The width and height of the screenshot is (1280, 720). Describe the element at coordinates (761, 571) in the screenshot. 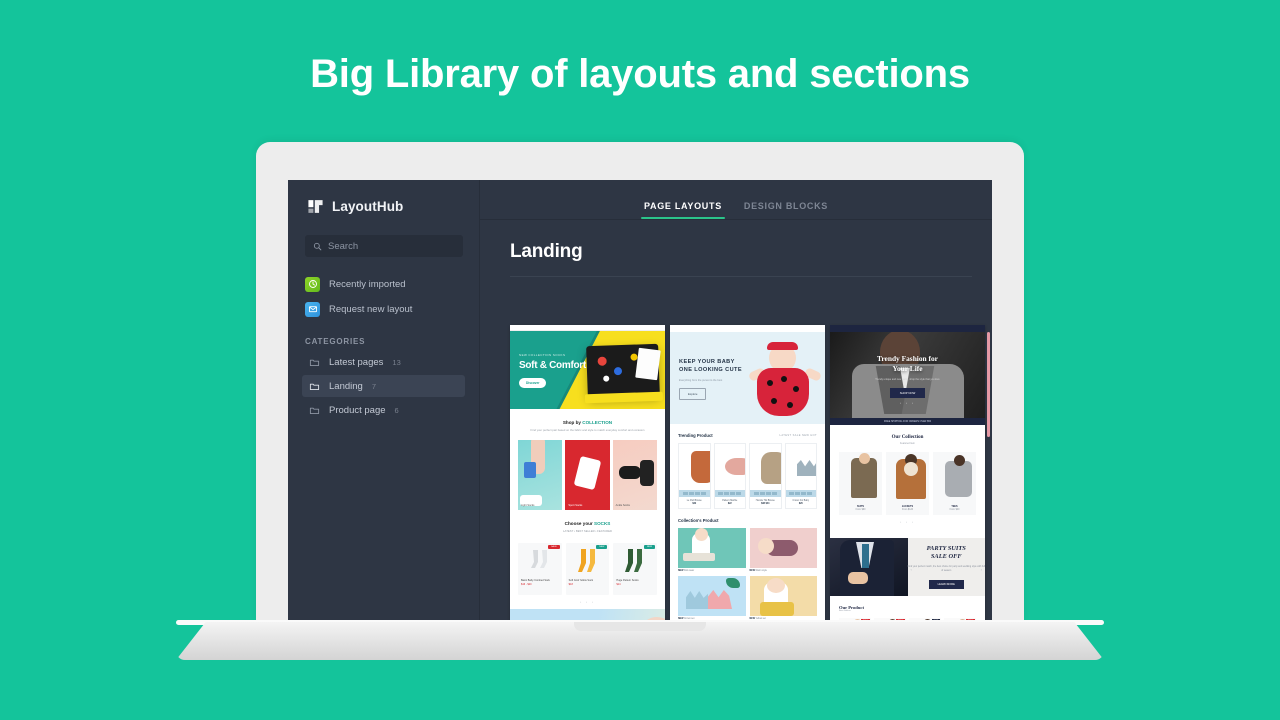

I see `cell-caption: Warm style` at that location.